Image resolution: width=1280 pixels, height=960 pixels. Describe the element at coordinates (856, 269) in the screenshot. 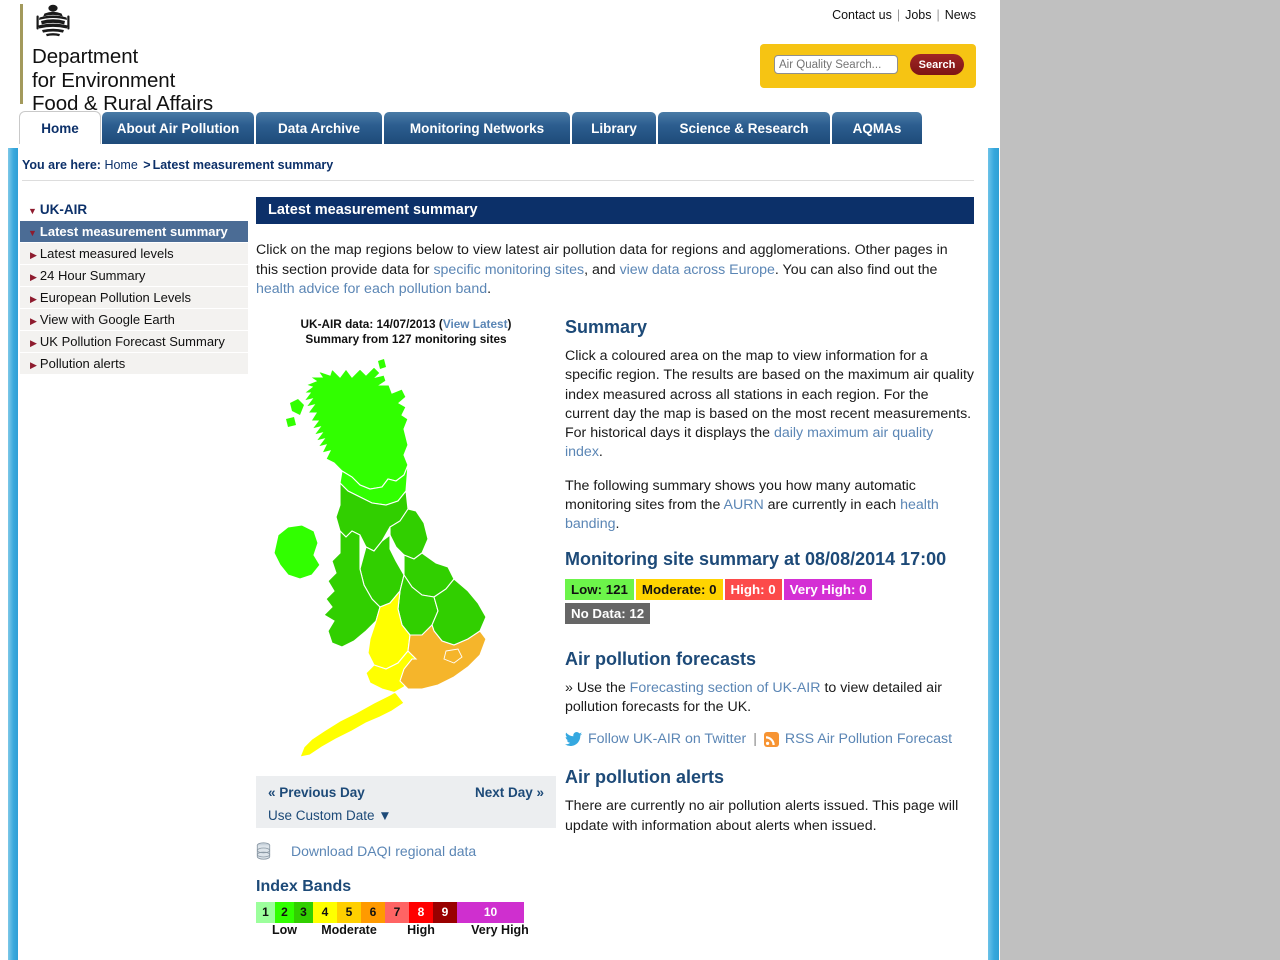

I see `intro-text-3: . You can also find out the` at that location.